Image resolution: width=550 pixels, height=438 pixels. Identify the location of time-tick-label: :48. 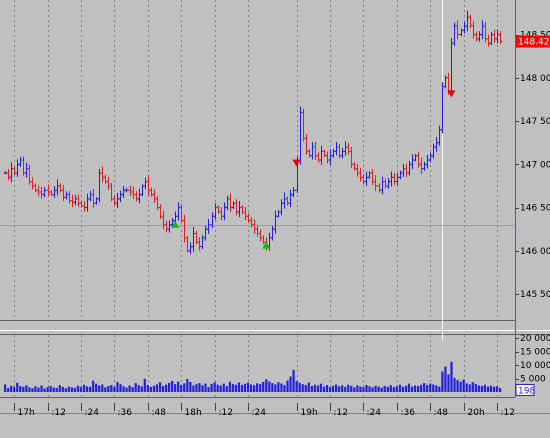
(441, 413).